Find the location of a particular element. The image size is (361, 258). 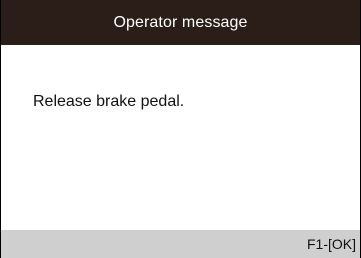

window-title: Operator message is located at coordinates (180, 22).